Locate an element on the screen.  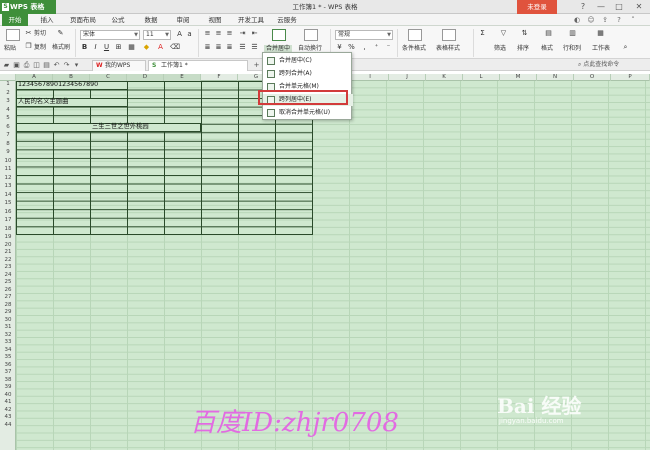
cut-button: 剪切 is located at coordinates (40, 34).